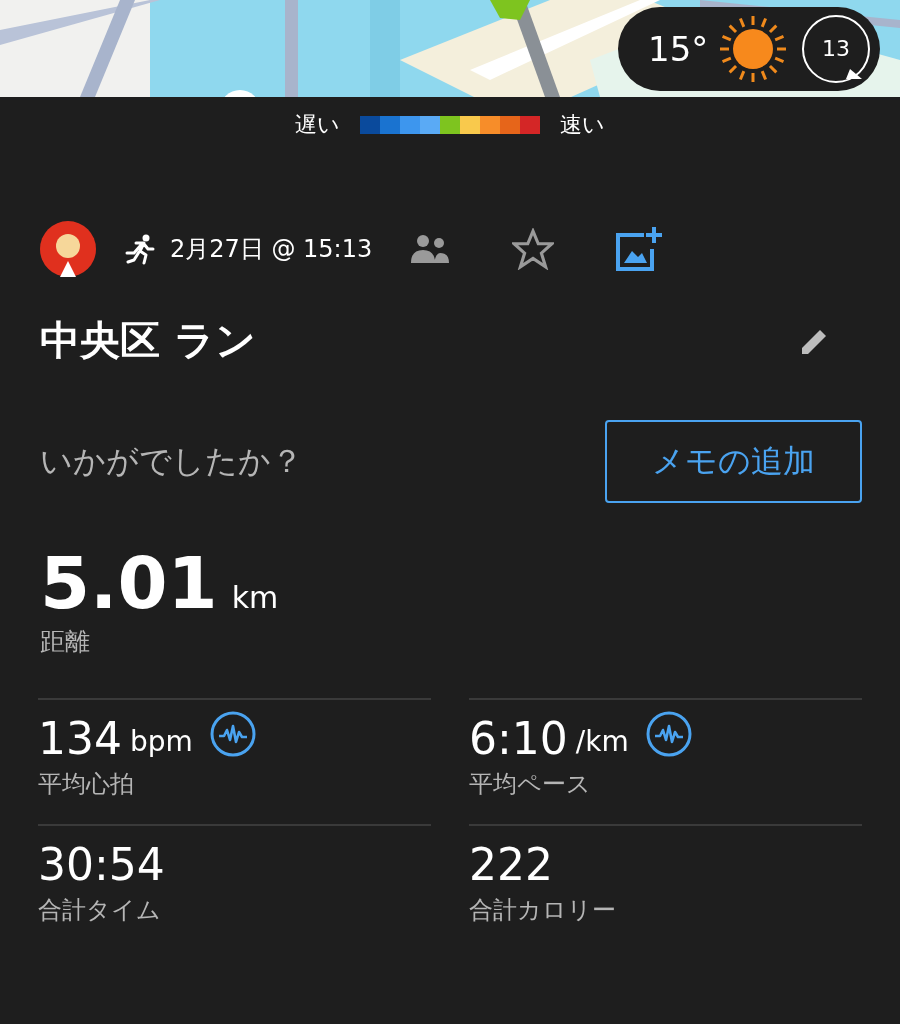 The image size is (900, 1024). I want to click on stat-label: 平均ペース, so click(530, 784).